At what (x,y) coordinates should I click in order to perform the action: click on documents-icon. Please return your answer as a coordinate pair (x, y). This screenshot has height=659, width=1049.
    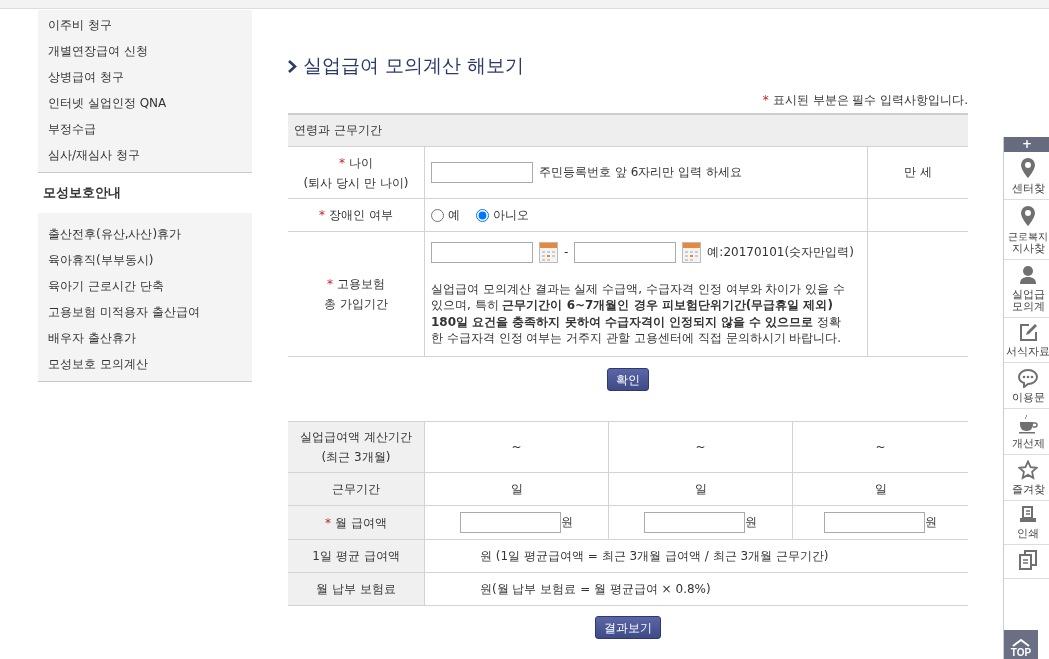
    Looking at the image, I should click on (1028, 560).